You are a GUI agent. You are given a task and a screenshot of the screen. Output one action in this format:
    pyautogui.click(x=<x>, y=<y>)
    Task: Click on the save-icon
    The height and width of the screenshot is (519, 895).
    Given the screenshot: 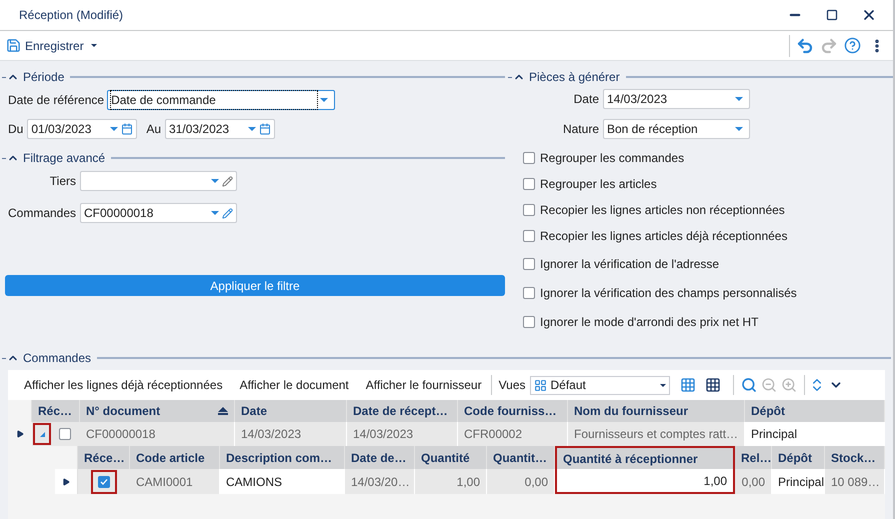 What is the action you would take?
    pyautogui.click(x=13, y=45)
    